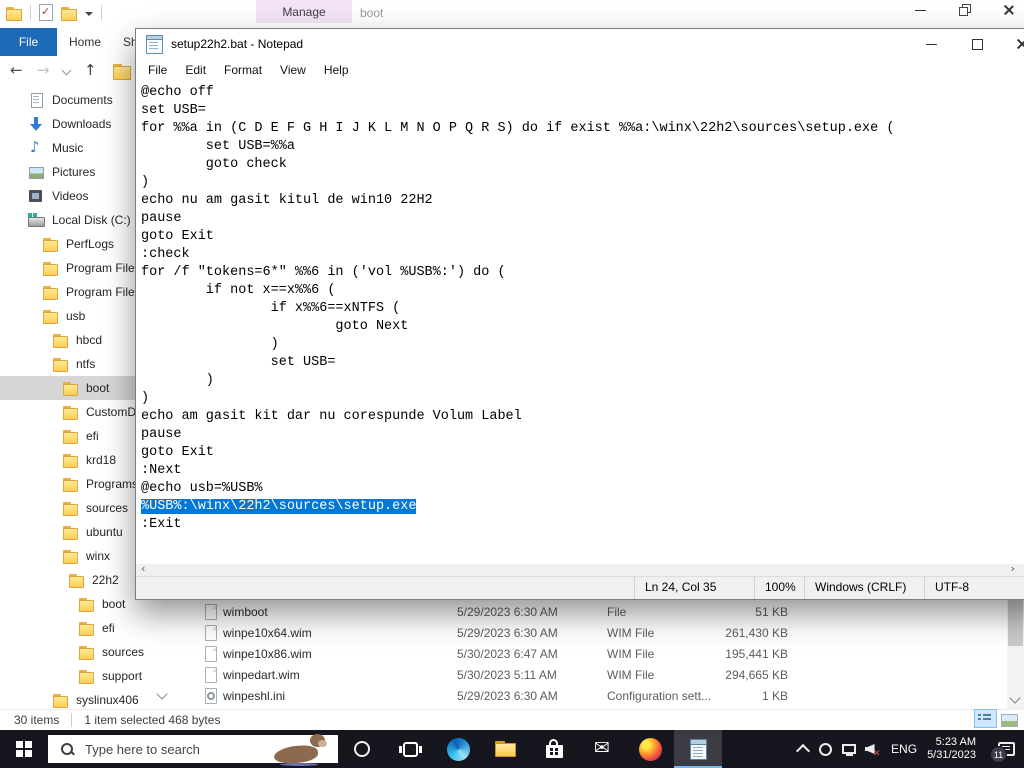  I want to click on taskbar-button-notepad, so click(698, 749).